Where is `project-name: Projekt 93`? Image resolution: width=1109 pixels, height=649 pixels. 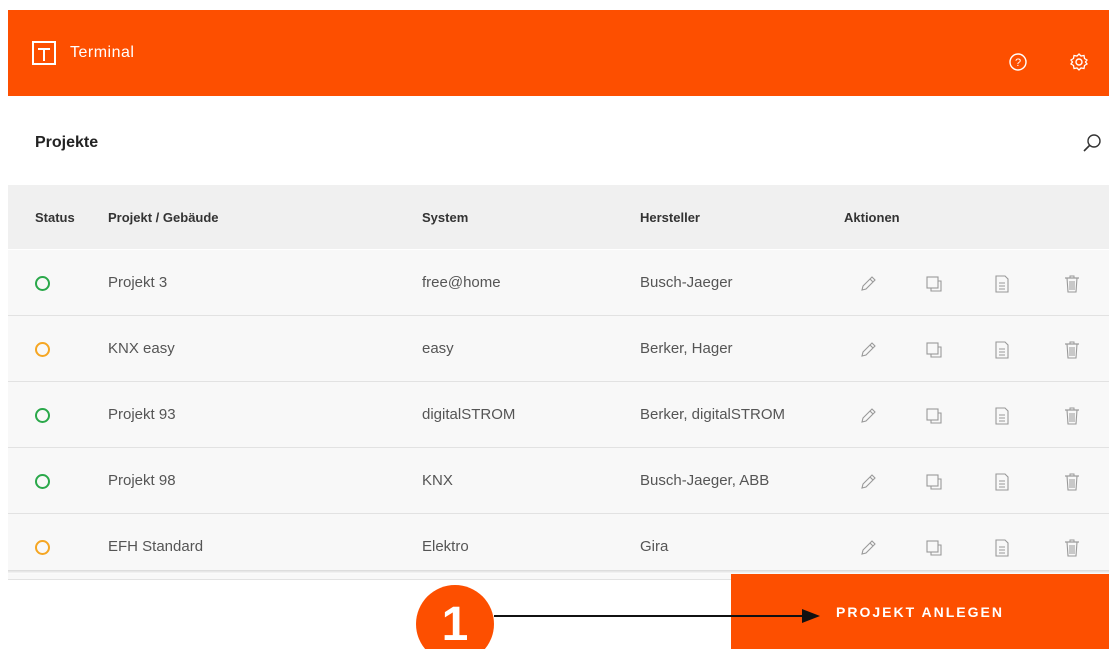
project-name: Projekt 93 is located at coordinates (142, 414).